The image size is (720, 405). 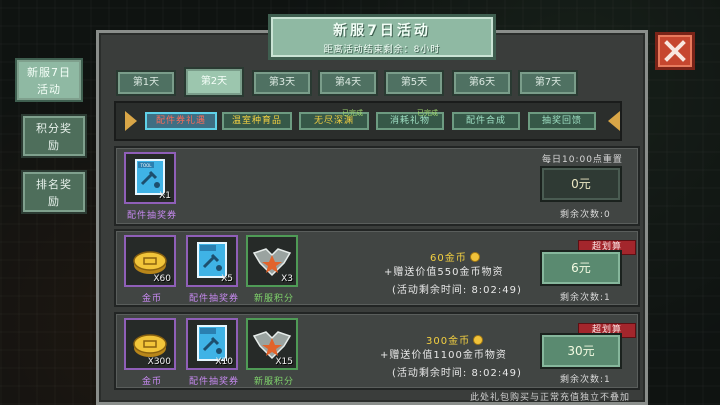 I want to click on item-count: X3, so click(x=287, y=279).